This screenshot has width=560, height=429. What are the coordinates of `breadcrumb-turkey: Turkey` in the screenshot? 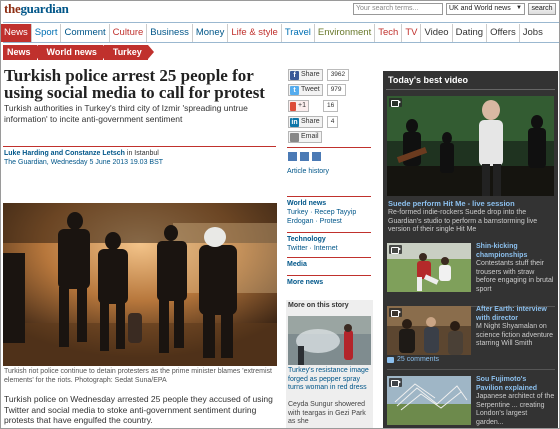 It's located at (128, 52).